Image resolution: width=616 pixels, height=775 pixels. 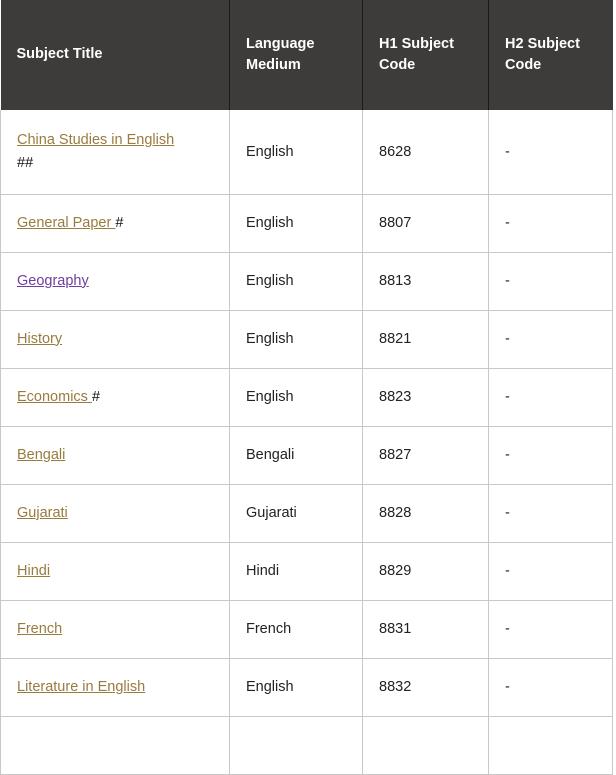 I want to click on column-header-language-medium-line1: Language, so click(x=280, y=43).